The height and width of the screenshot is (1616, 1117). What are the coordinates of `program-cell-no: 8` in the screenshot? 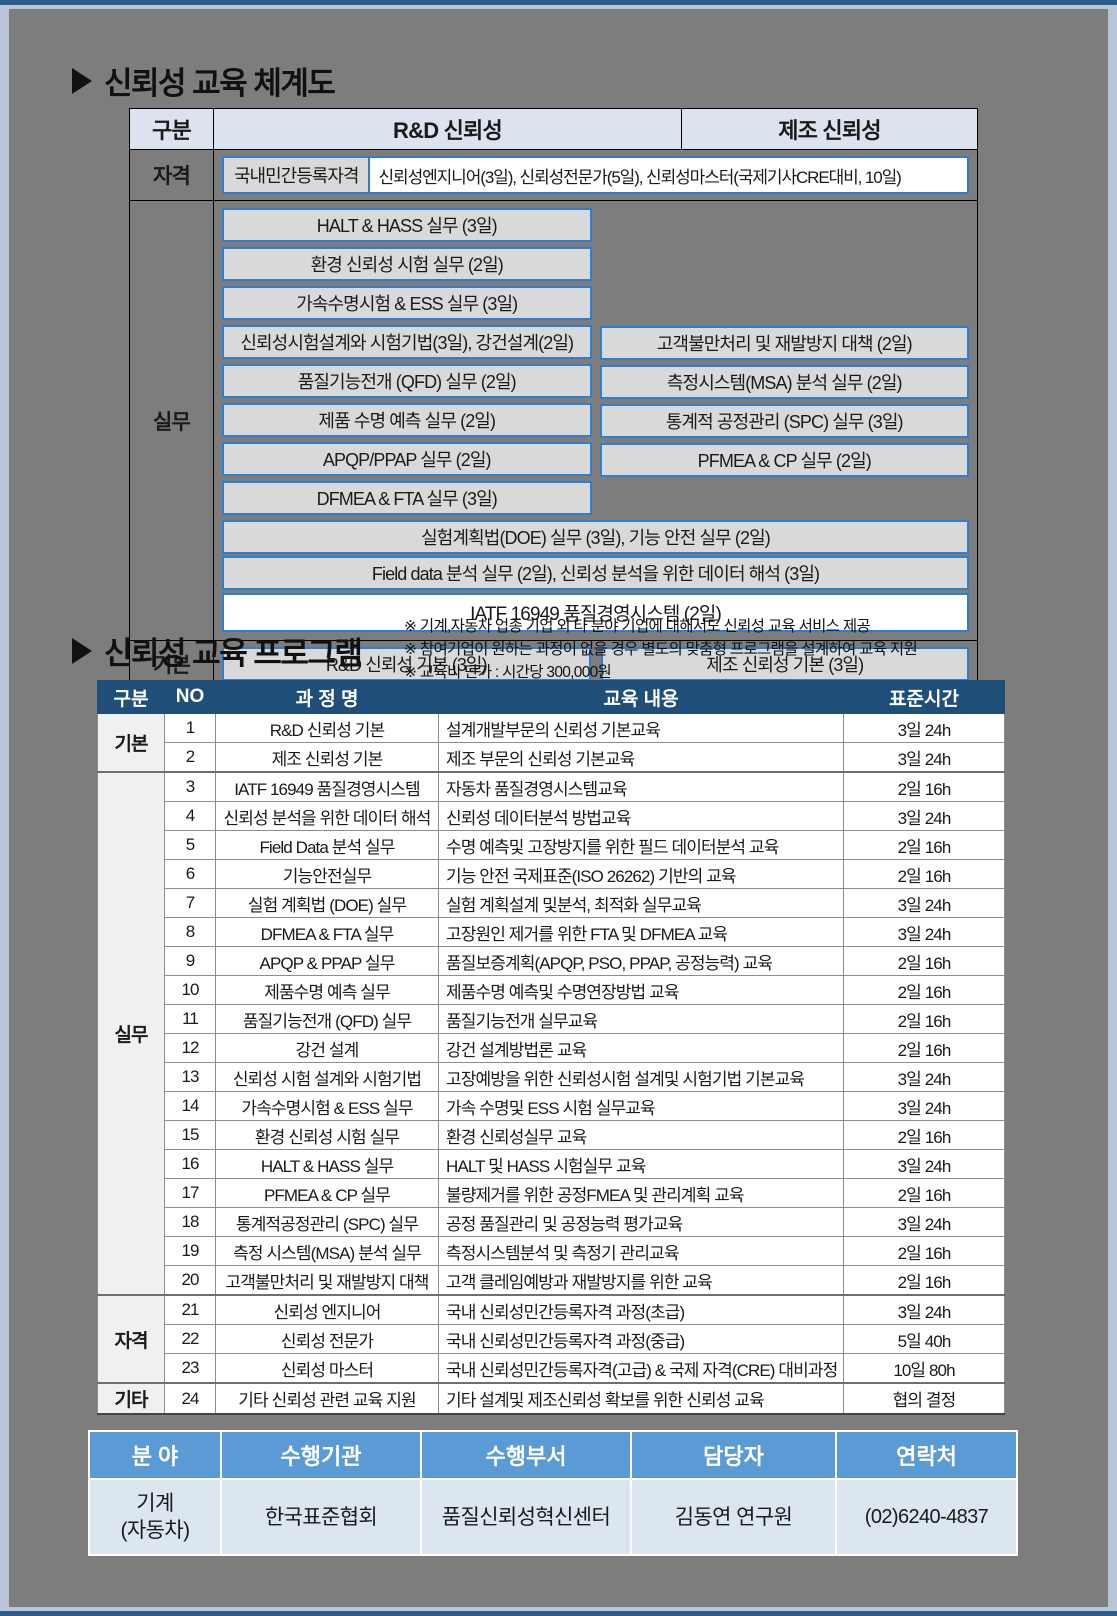 It's located at (190, 932).